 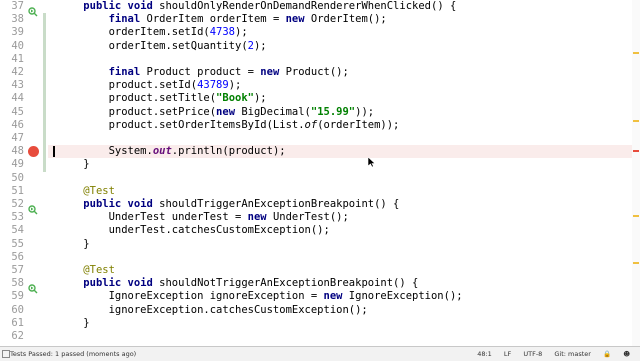 I want to click on code-line: 54 underTest.catchesCustomException();, so click(x=320, y=230).